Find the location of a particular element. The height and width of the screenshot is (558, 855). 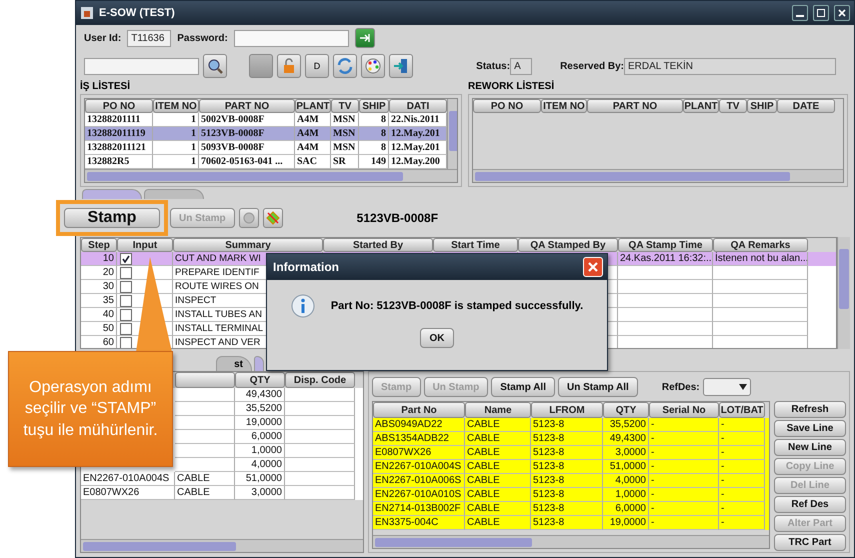

table-cell: 19,0000 is located at coordinates (626, 523).